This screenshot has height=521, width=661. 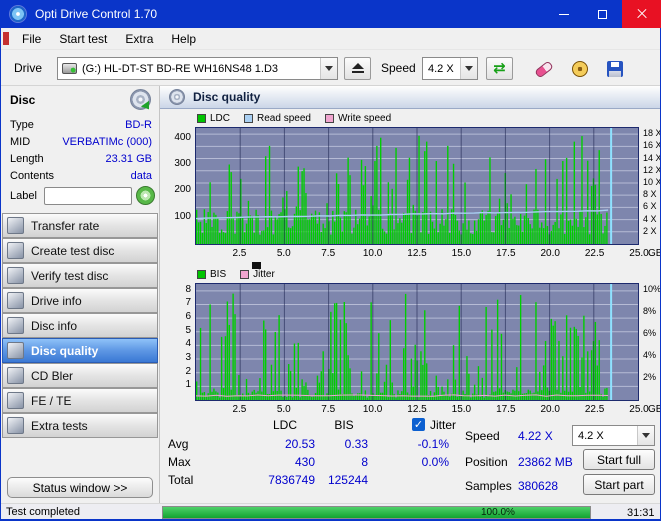 What do you see at coordinates (80, 487) in the screenshot?
I see `status-window-button: Status window >>` at bounding box center [80, 487].